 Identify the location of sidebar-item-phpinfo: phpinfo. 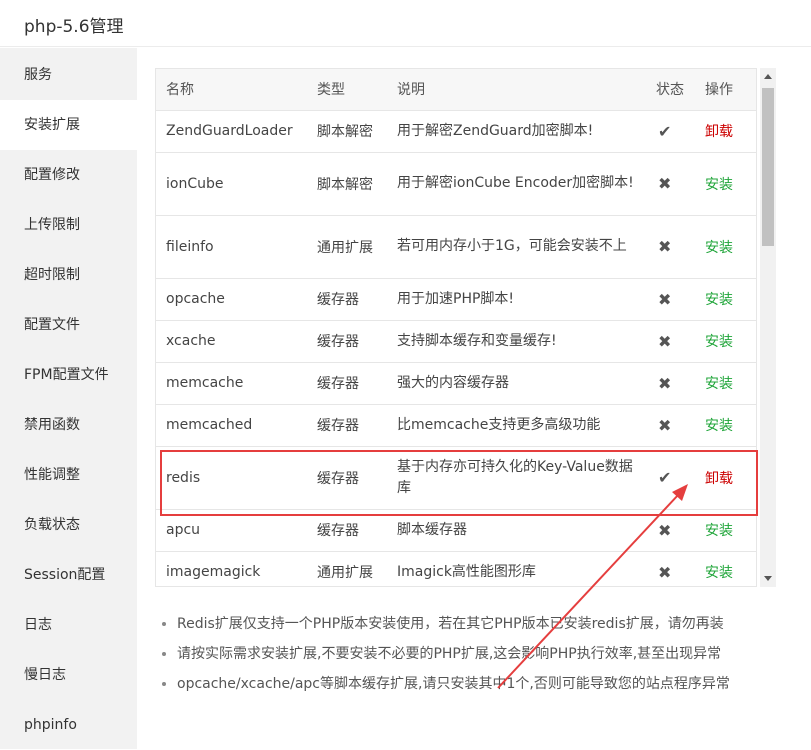
(68, 725).